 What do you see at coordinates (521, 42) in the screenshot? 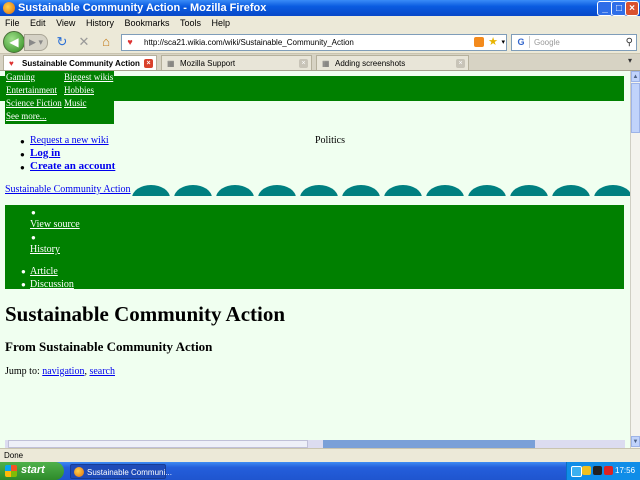
I see `search-engine-icon: G` at bounding box center [521, 42].